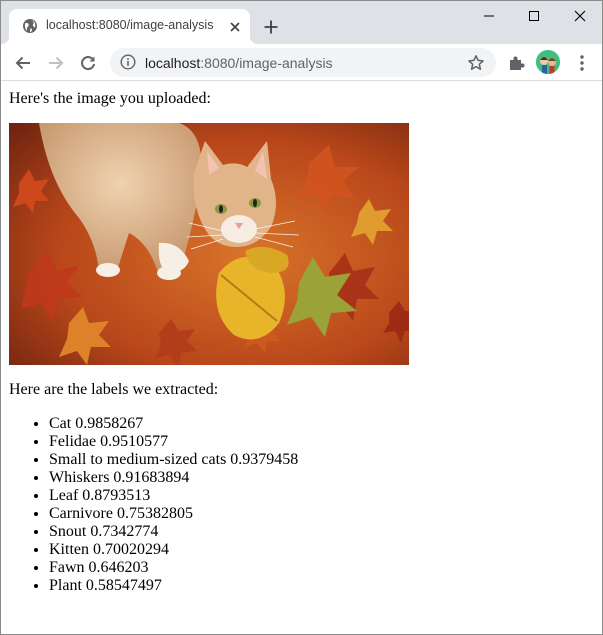 This screenshot has height=635, width=603. I want to click on url-text: localhost:8080/image-analysis, so click(239, 63).